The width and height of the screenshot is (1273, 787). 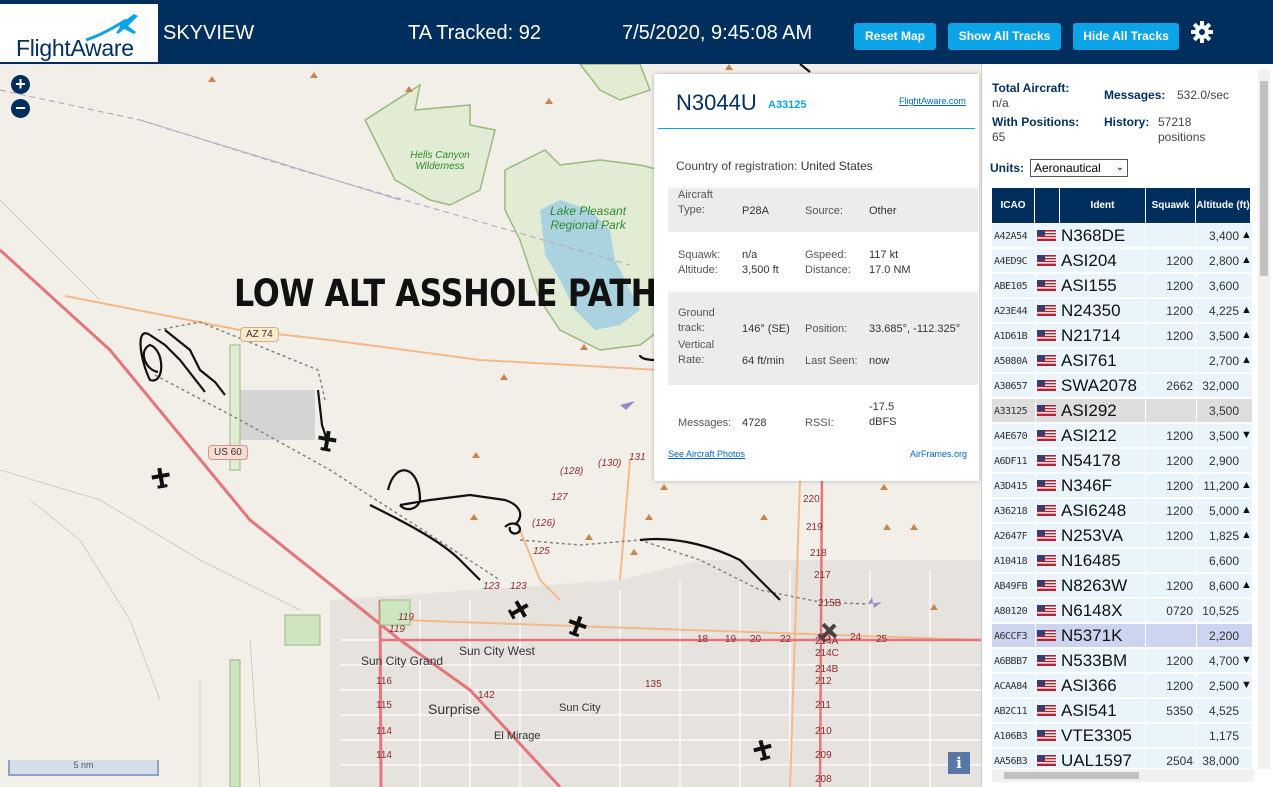 What do you see at coordinates (895, 36) in the screenshot?
I see `reset-map-button: Reset Map` at bounding box center [895, 36].